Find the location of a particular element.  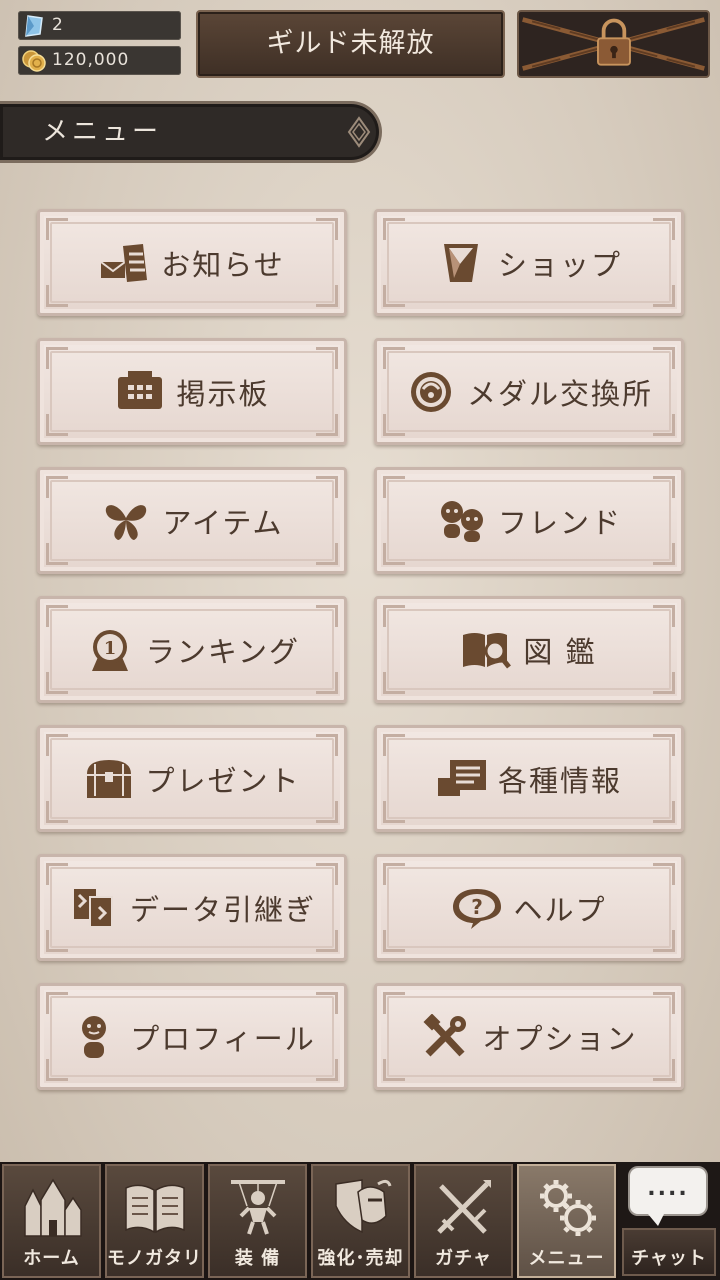

guild-label: ギルド未解放 is located at coordinates (350, 43).